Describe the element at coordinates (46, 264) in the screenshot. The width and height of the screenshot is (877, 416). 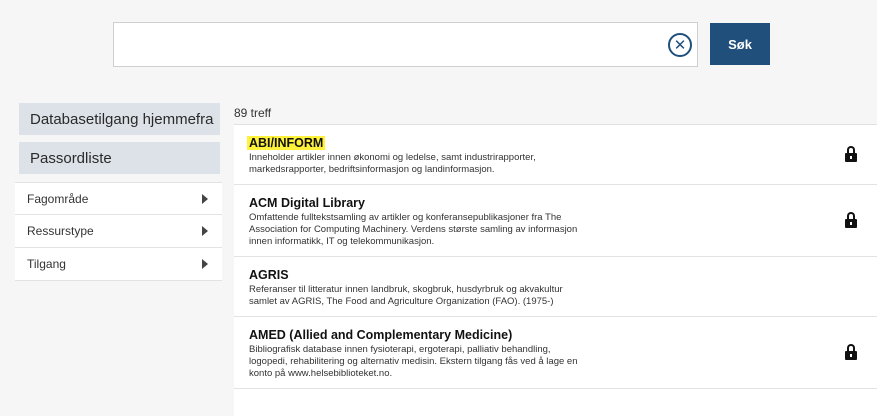
I see `filter-label: Tilgang` at that location.